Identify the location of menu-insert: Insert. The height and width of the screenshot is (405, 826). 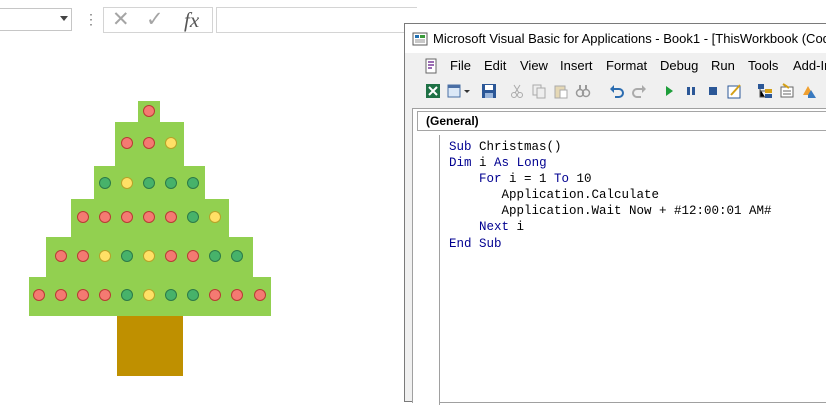
(576, 65).